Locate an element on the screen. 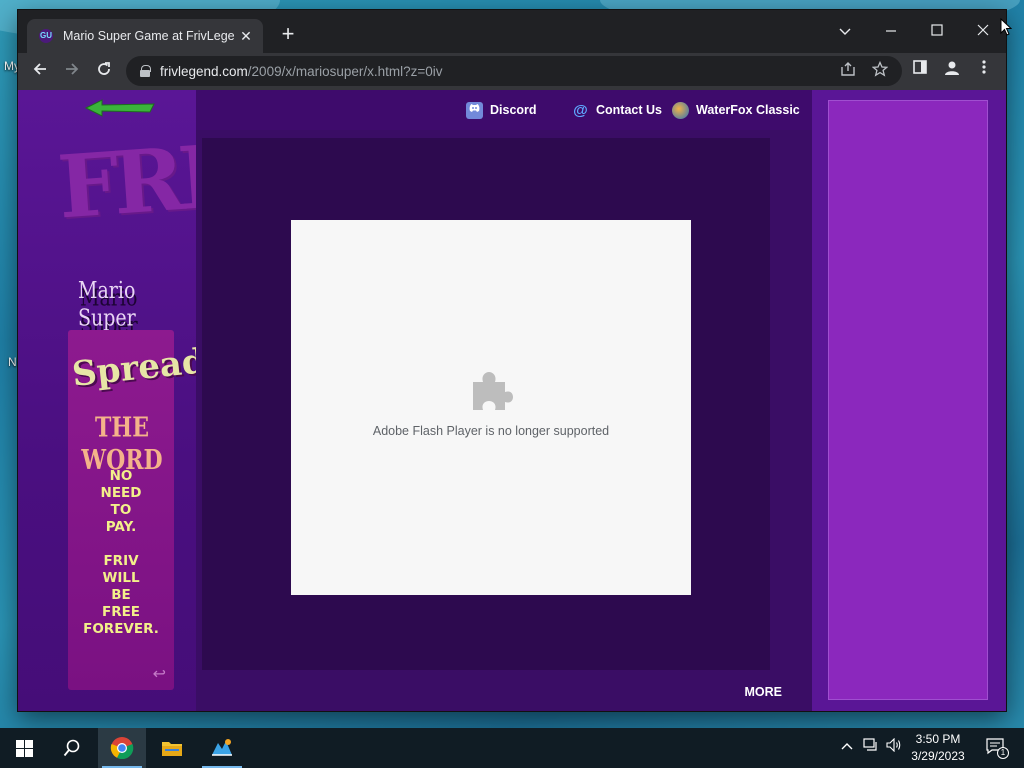  at-sign-icon: @ is located at coordinates (580, 110).